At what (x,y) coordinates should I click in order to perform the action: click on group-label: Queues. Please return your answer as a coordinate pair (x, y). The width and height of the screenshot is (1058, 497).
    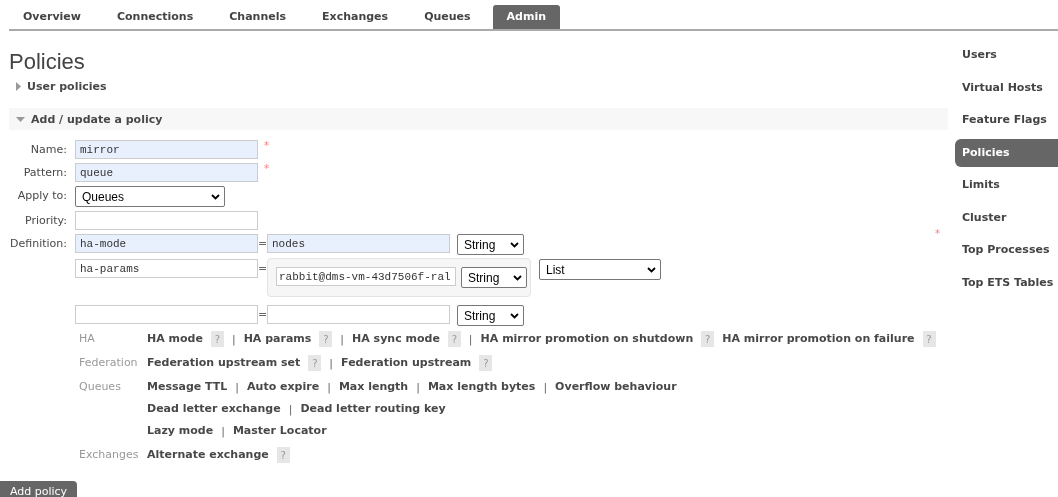
    Looking at the image, I should click on (100, 387).